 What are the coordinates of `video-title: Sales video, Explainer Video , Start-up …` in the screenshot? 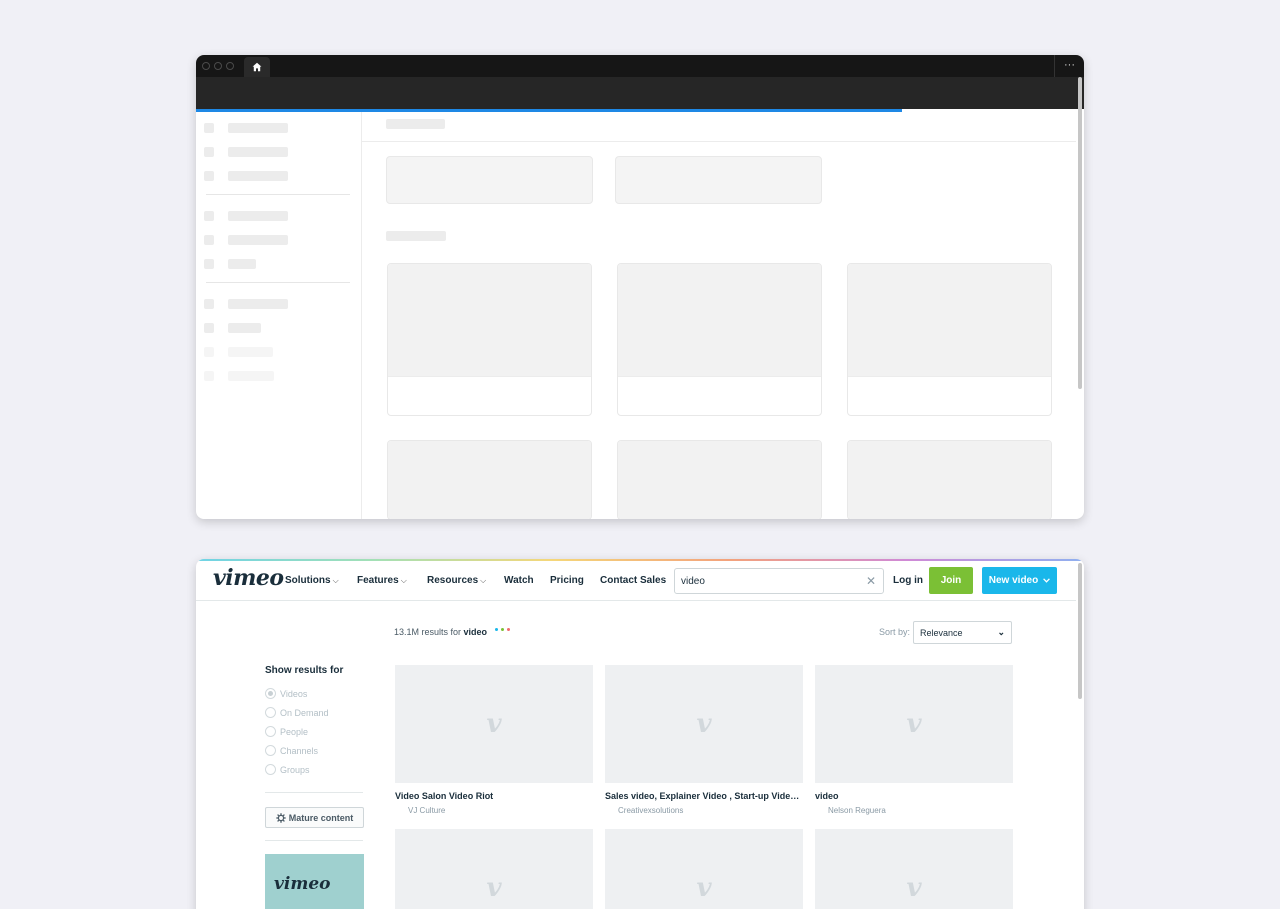 It's located at (704, 796).